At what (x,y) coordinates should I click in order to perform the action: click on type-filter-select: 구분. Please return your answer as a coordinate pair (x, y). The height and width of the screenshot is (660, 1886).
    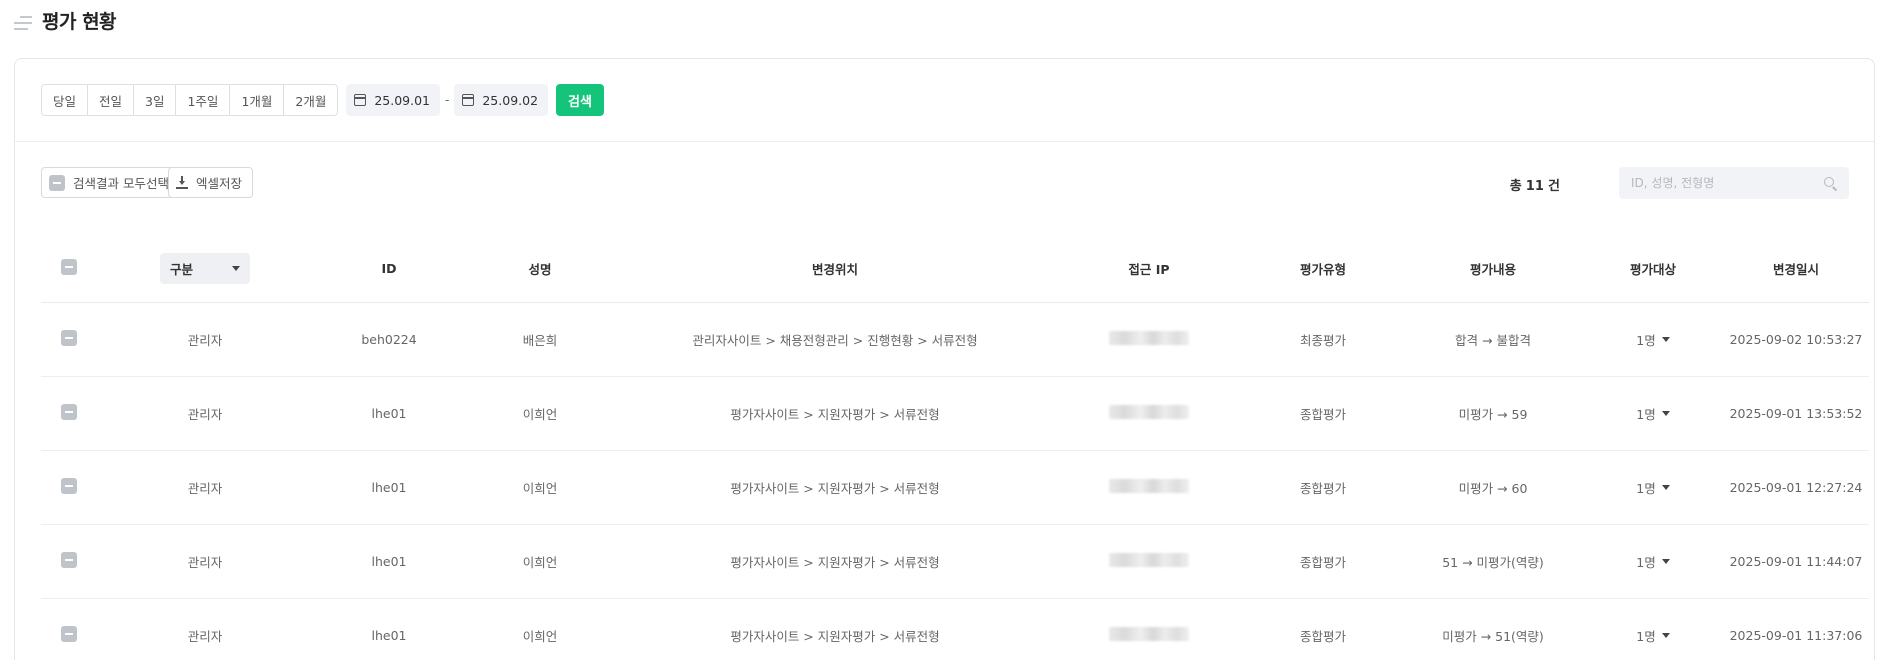
    Looking at the image, I should click on (205, 269).